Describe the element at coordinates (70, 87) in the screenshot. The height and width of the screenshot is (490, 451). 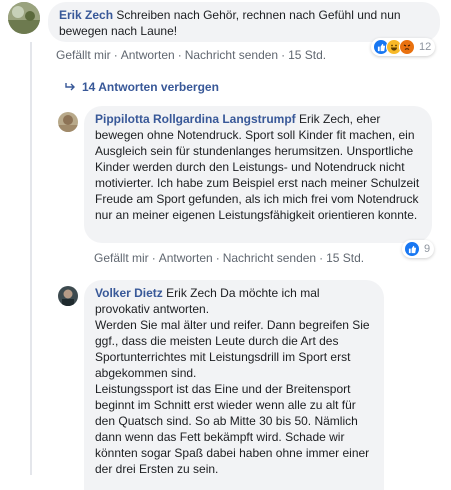
I see `reply-arrow-icon` at that location.